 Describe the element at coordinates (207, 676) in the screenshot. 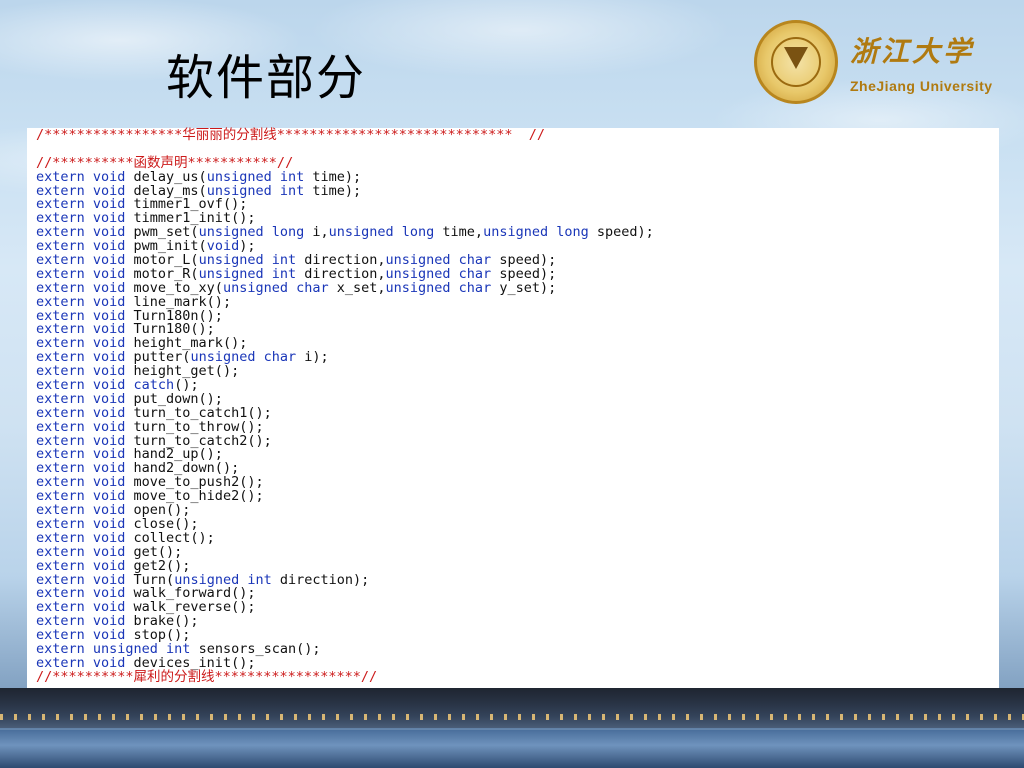

I see `code-comment: //**********犀利的分割线******************//` at that location.